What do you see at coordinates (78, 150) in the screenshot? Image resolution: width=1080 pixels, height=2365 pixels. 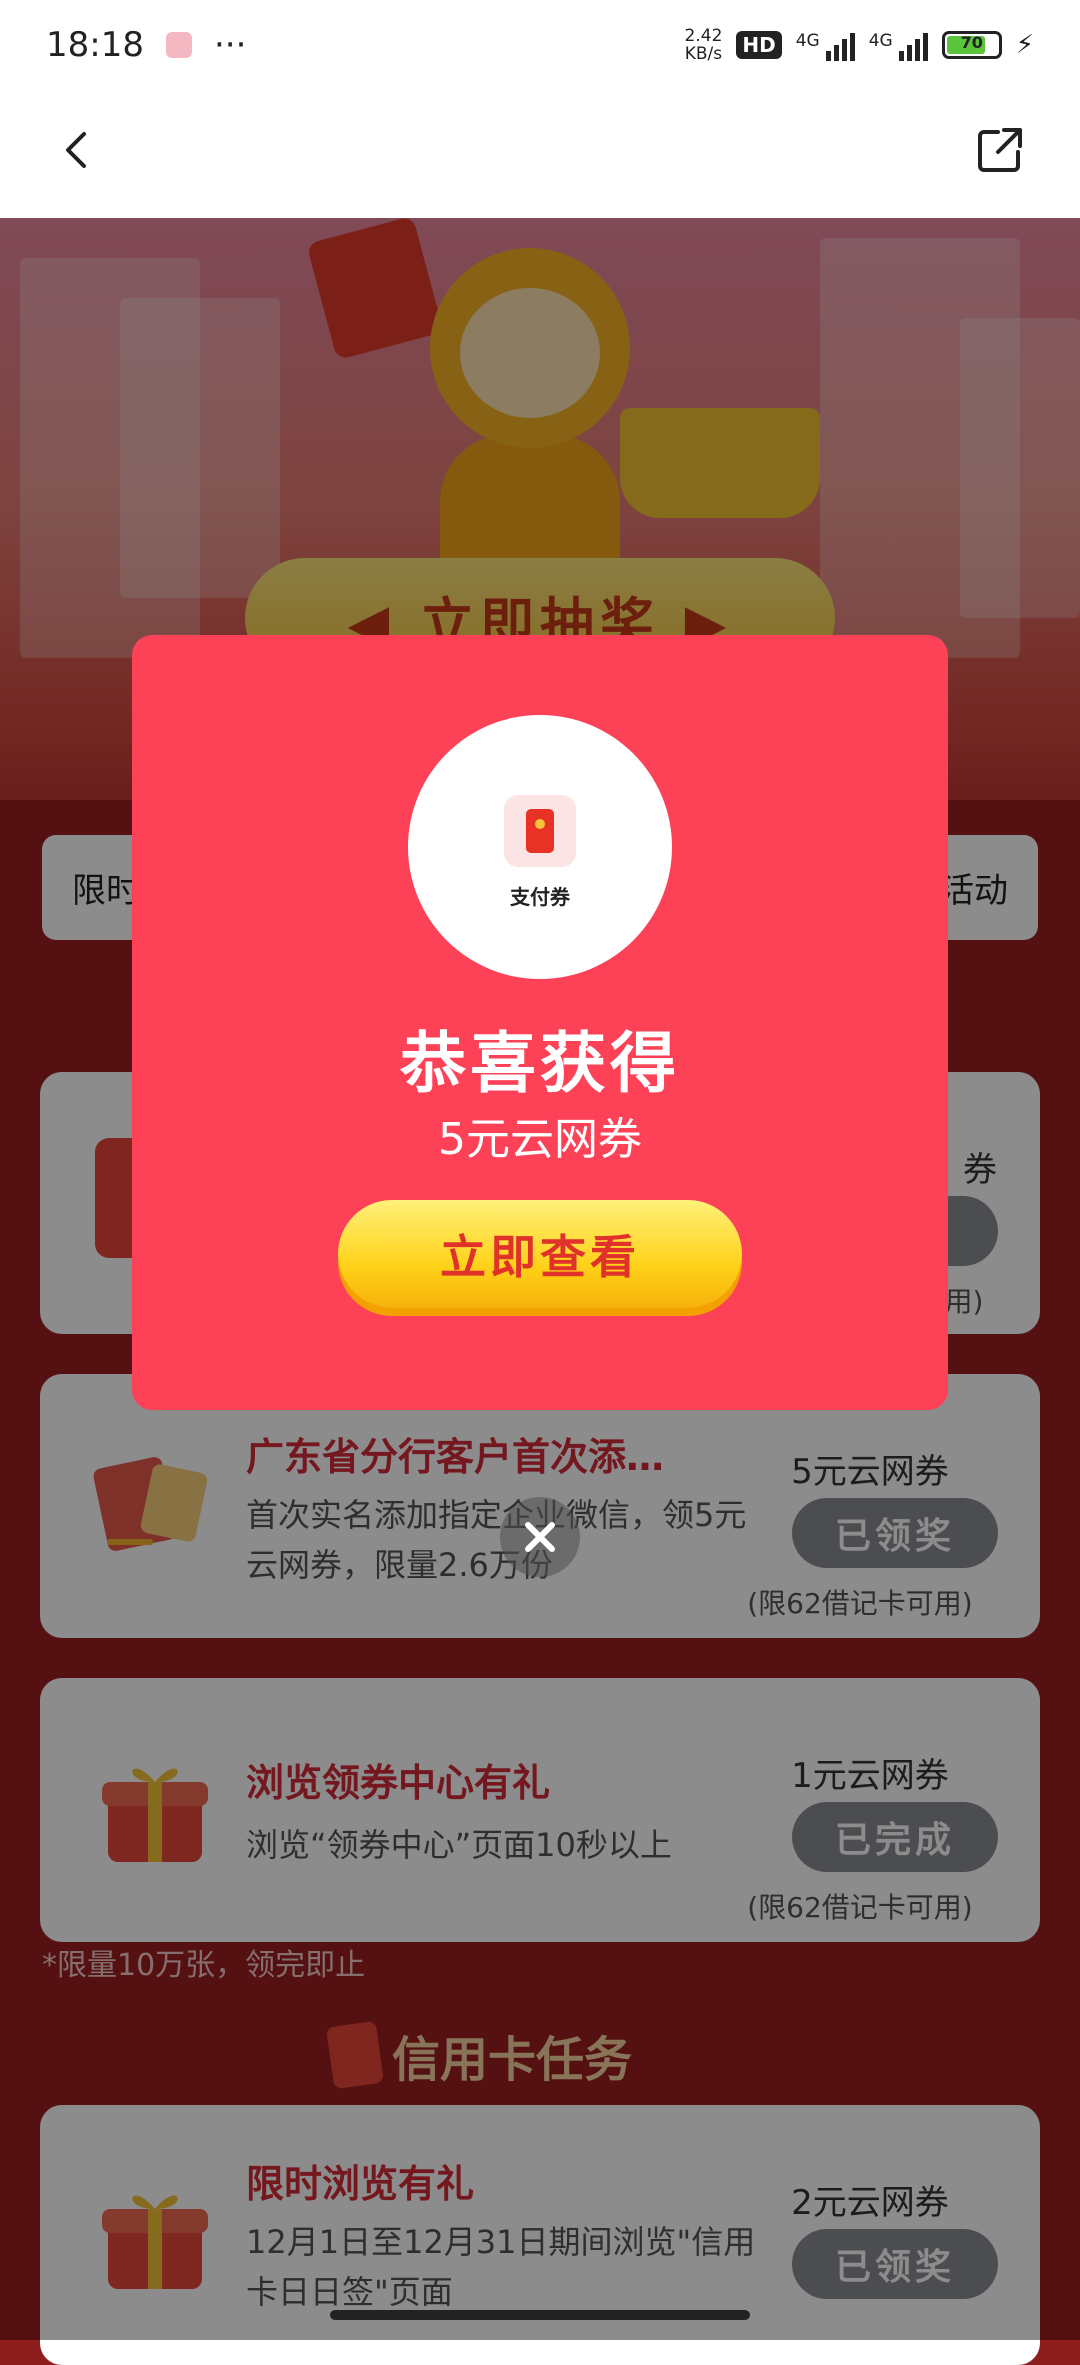 I see `back-icon` at bounding box center [78, 150].